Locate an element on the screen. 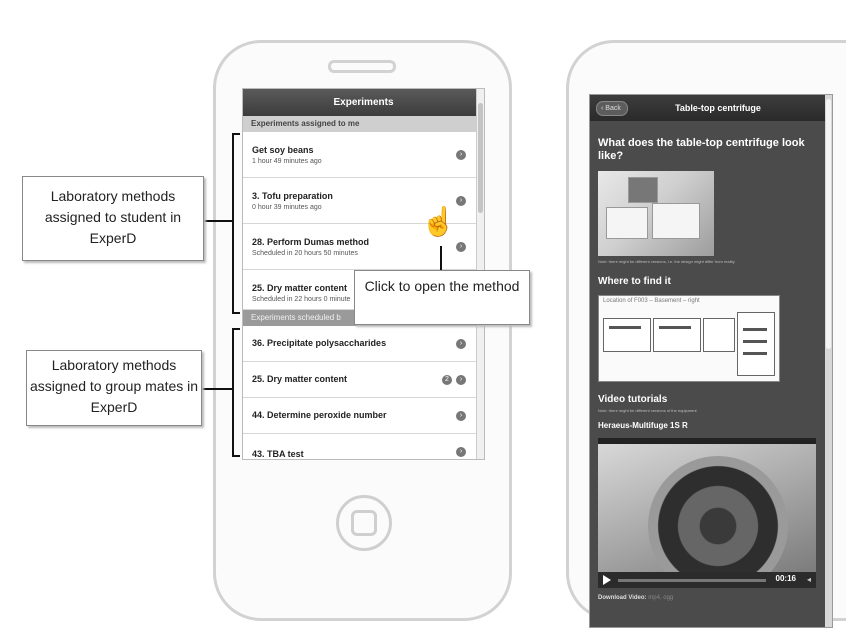 The height and width of the screenshot is (629, 846). video-progress is located at coordinates (692, 580).